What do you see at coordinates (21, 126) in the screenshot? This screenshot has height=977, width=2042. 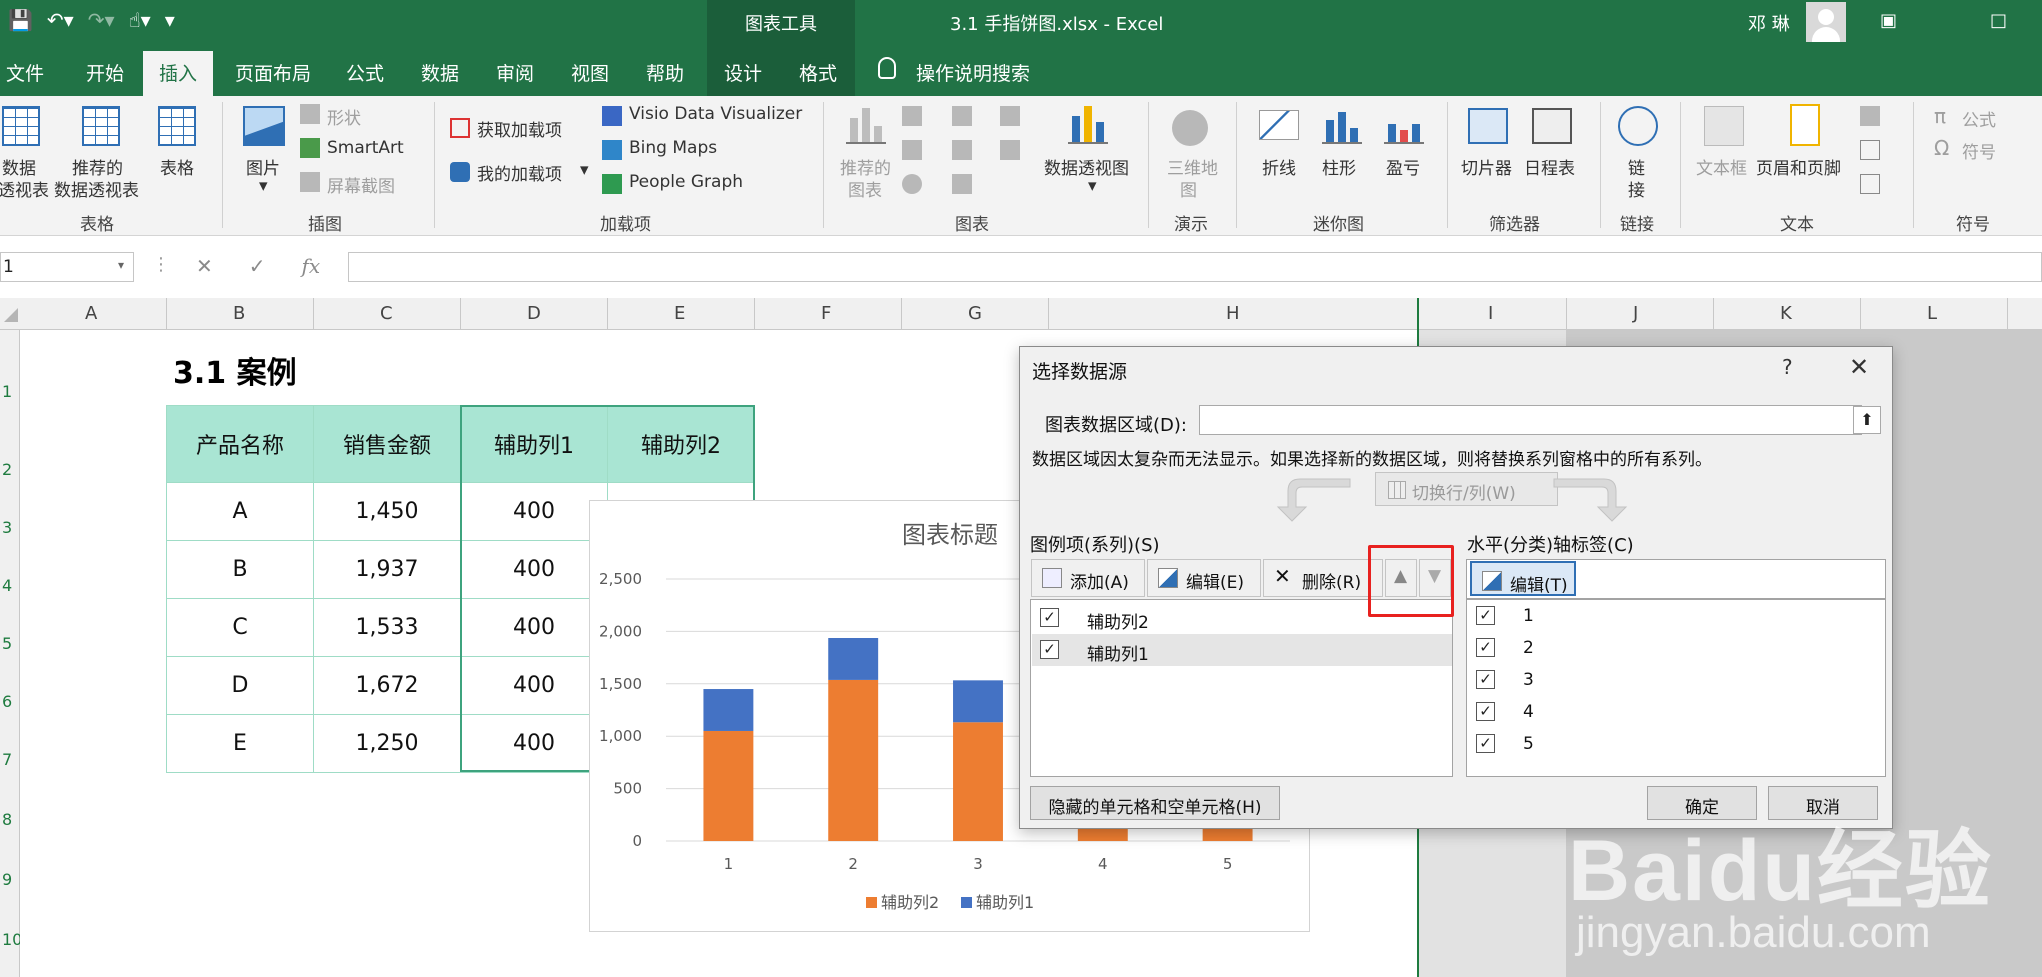 I see `pivot-table-icon` at bounding box center [21, 126].